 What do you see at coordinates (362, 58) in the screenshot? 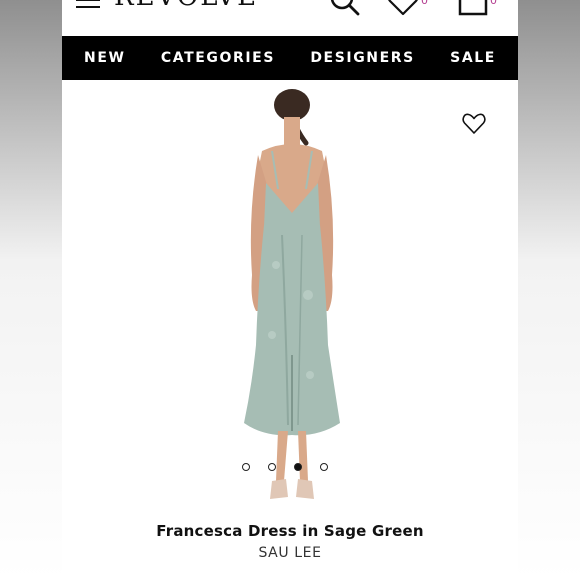
I see `nav-designers: DESIGNERS` at bounding box center [362, 58].